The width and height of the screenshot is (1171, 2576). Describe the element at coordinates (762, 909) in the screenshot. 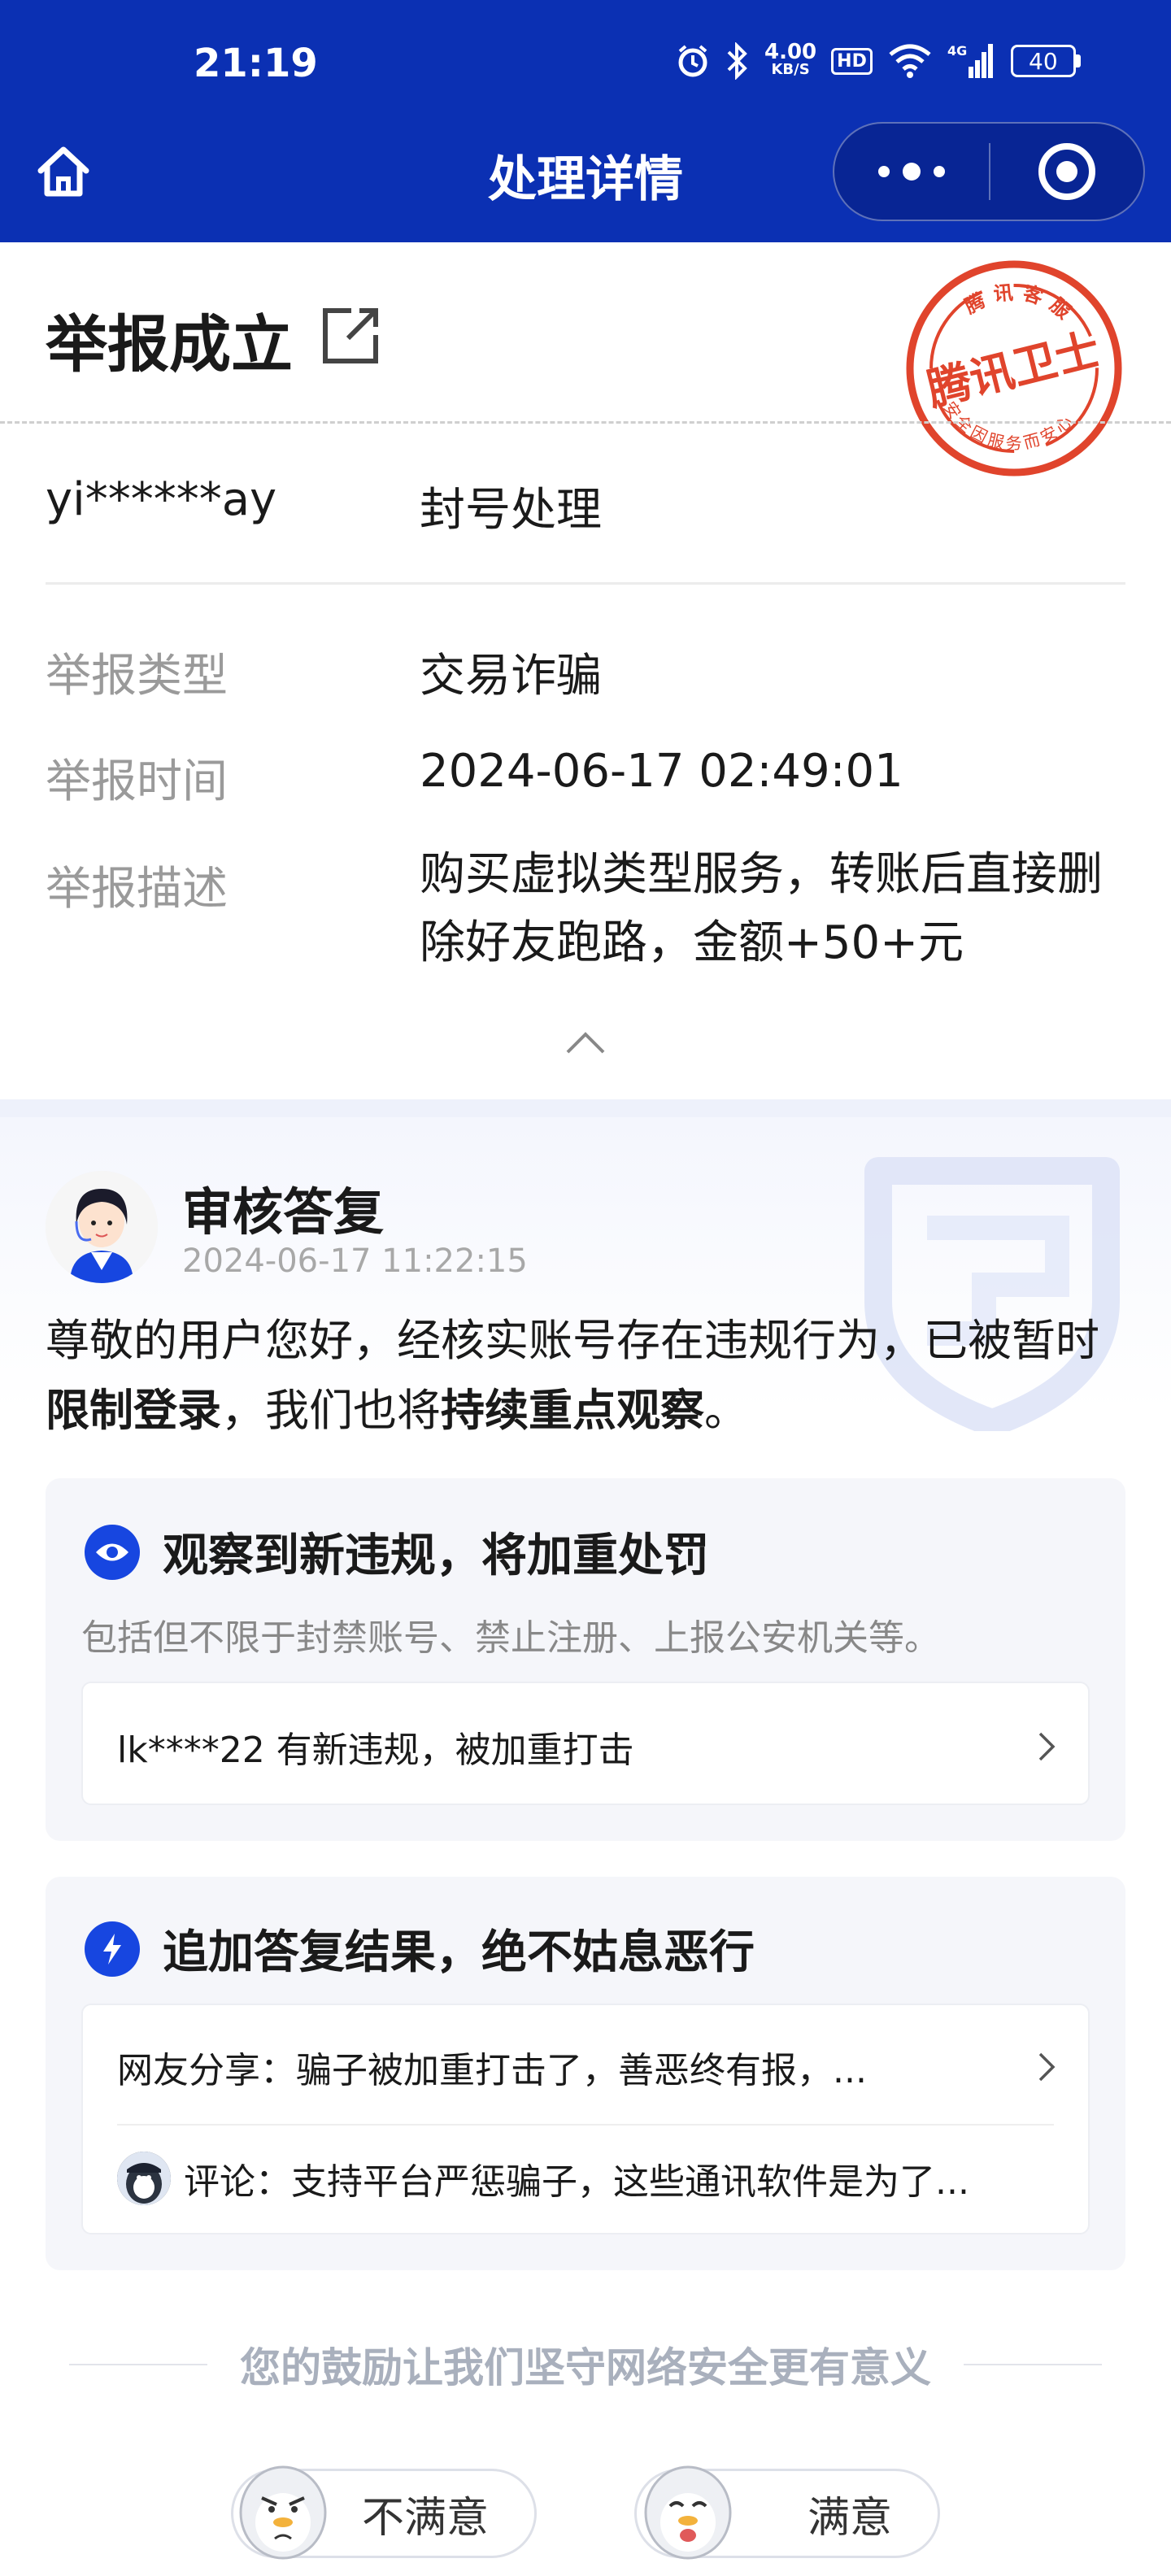

I see `field-value-description: 购买虚拟类型服务，转账后直接删除好友跑路，金额+50+元` at that location.